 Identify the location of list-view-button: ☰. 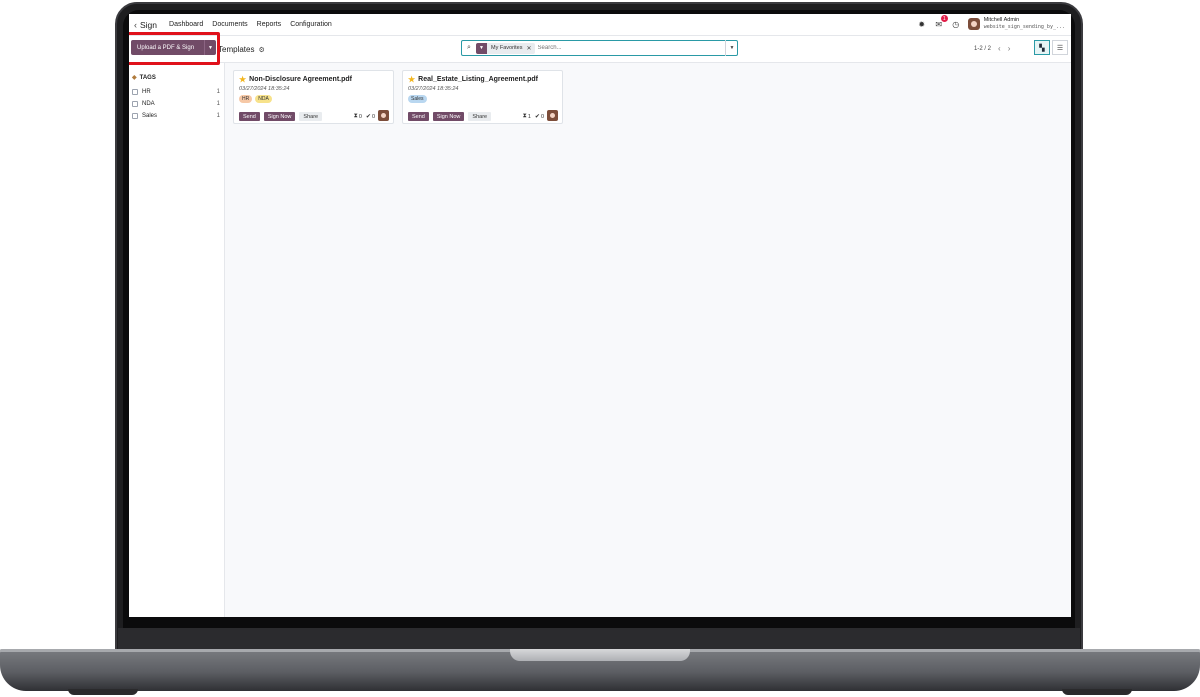
(1060, 47).